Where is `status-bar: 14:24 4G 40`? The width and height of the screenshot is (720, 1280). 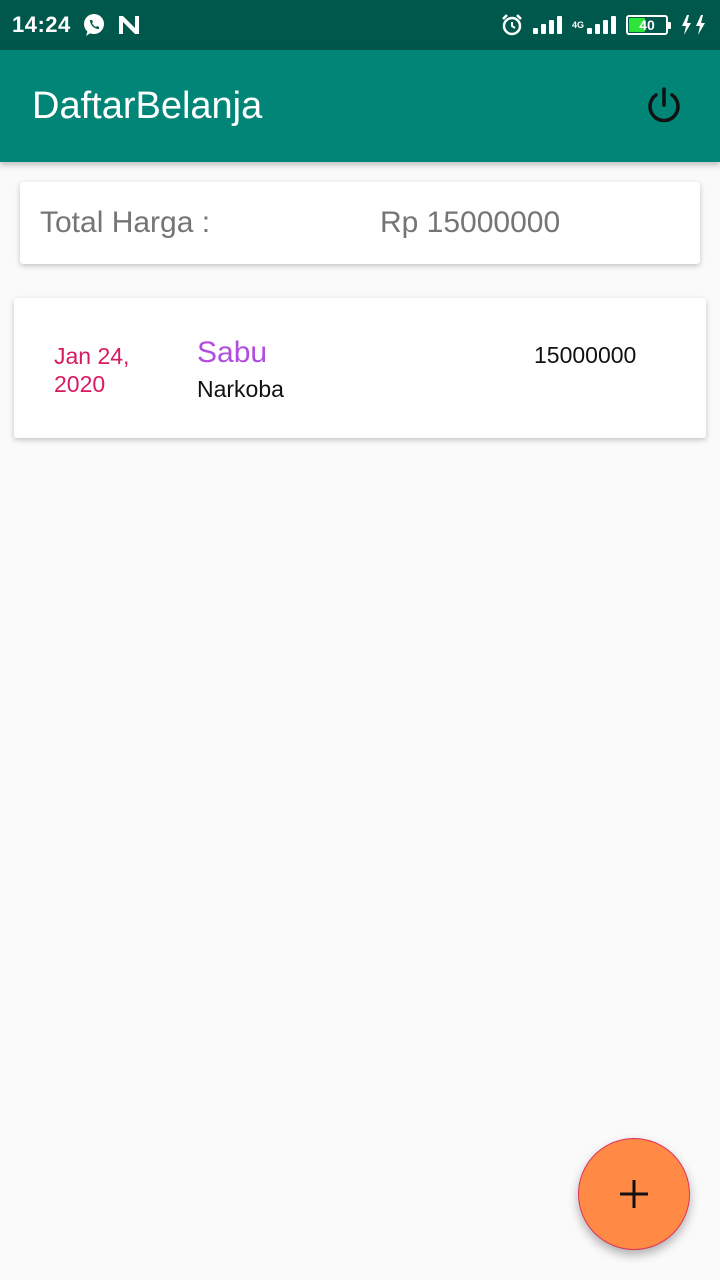
status-bar: 14:24 4G 40 is located at coordinates (360, 25).